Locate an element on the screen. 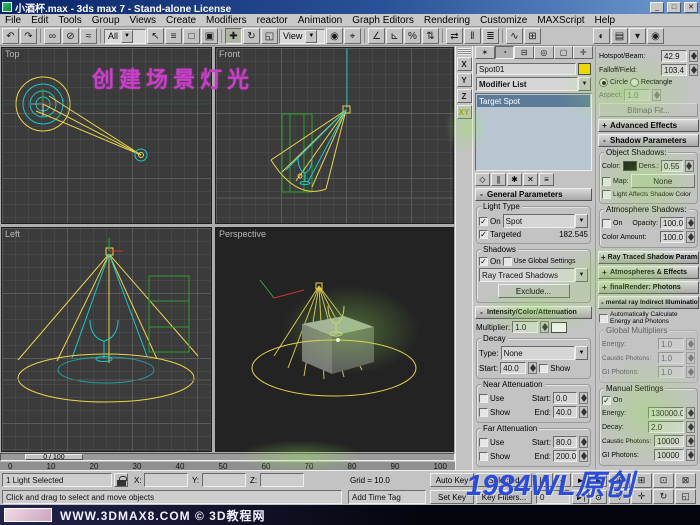 The height and width of the screenshot is (525, 700). time-slider-knob: 0 / 100 is located at coordinates (54, 457).